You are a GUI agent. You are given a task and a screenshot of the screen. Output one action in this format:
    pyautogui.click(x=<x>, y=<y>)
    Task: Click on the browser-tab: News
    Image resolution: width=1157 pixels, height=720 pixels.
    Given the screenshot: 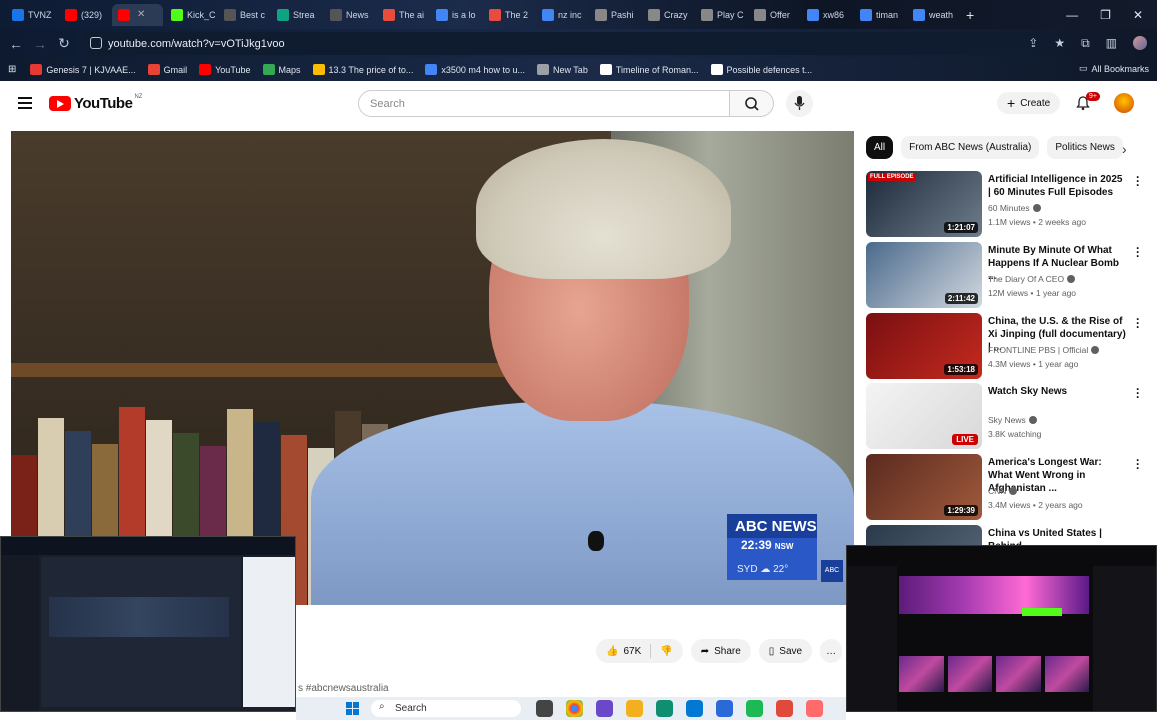 What is the action you would take?
    pyautogui.click(x=349, y=15)
    